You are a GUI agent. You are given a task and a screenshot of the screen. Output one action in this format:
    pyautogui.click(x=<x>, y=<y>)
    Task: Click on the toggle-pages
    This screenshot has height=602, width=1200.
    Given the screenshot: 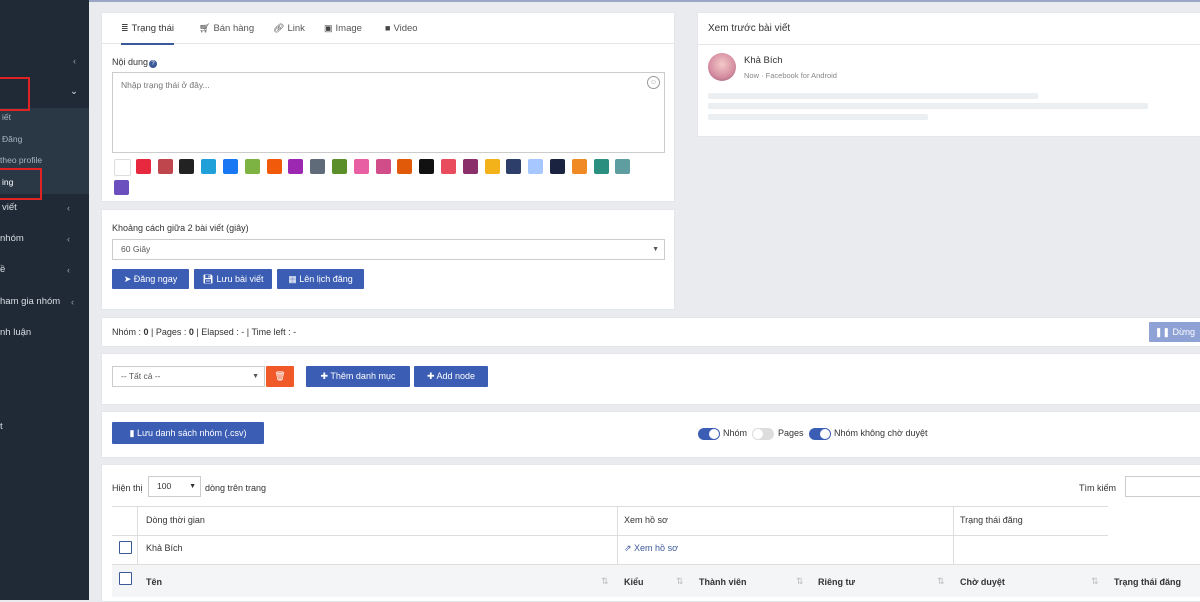 What is the action you would take?
    pyautogui.click(x=763, y=434)
    